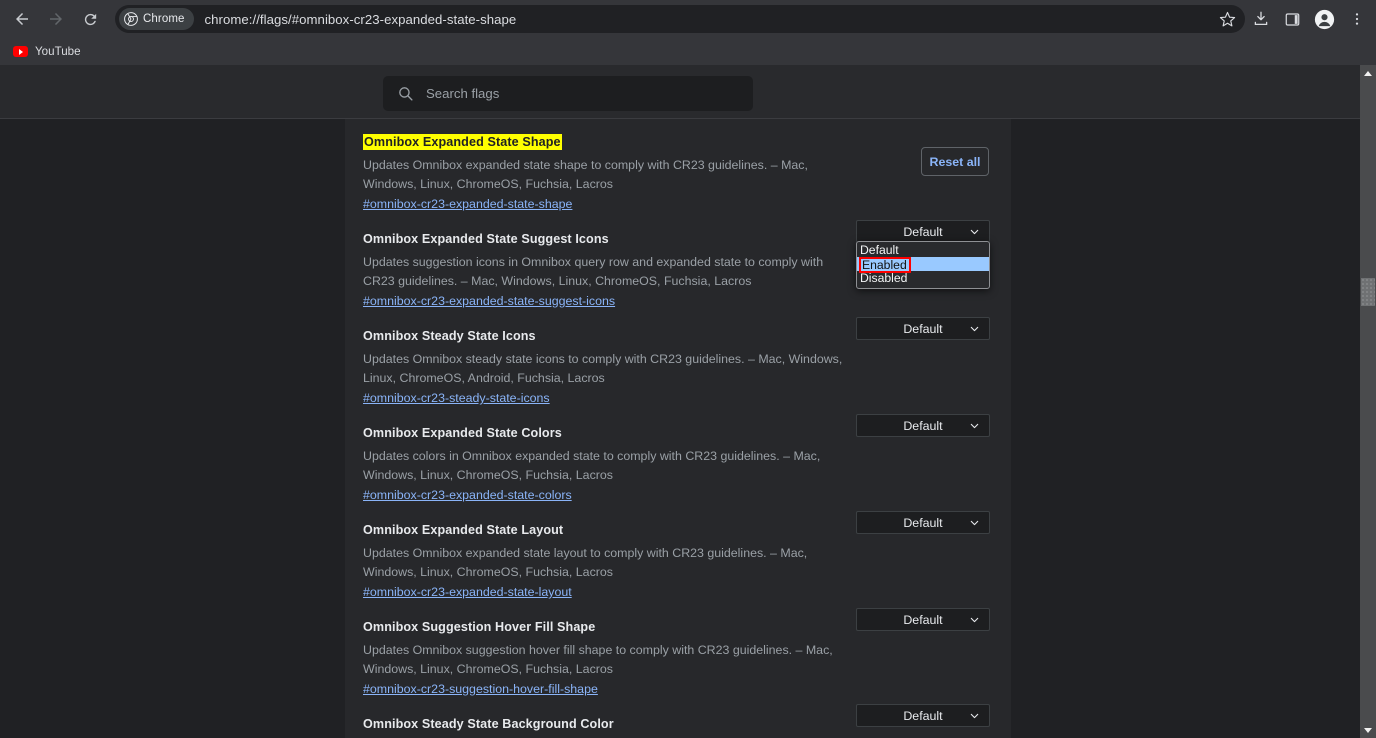 Image resolution: width=1376 pixels, height=738 pixels. I want to click on search-flags-field, so click(568, 93).